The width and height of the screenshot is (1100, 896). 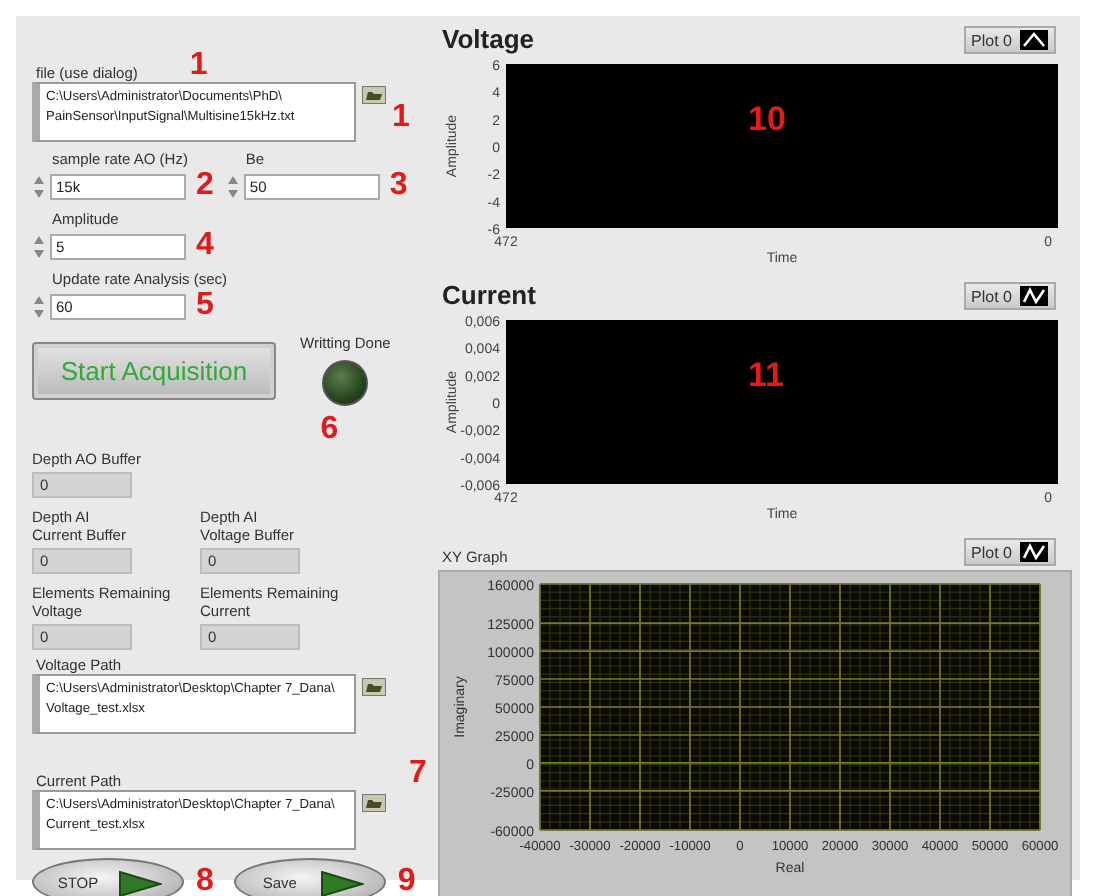 I want to click on annotation-number: 10, so click(x=767, y=120).